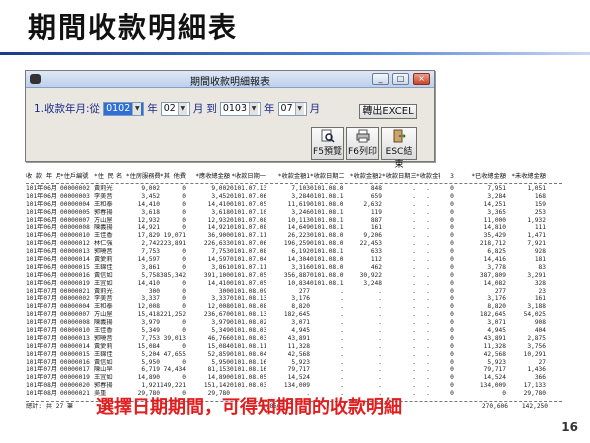  Describe the element at coordinates (536, 307) in the screenshot. I see `table-cell: 3,188` at that location.